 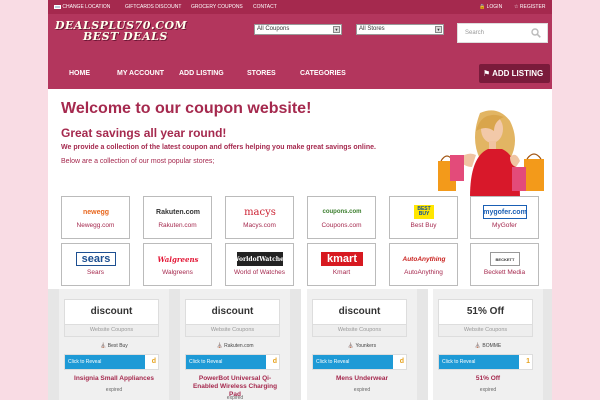 What do you see at coordinates (121, 31) in the screenshot?
I see `site-logo: DEALSPLUS70.COM BEST DEALS` at bounding box center [121, 31].